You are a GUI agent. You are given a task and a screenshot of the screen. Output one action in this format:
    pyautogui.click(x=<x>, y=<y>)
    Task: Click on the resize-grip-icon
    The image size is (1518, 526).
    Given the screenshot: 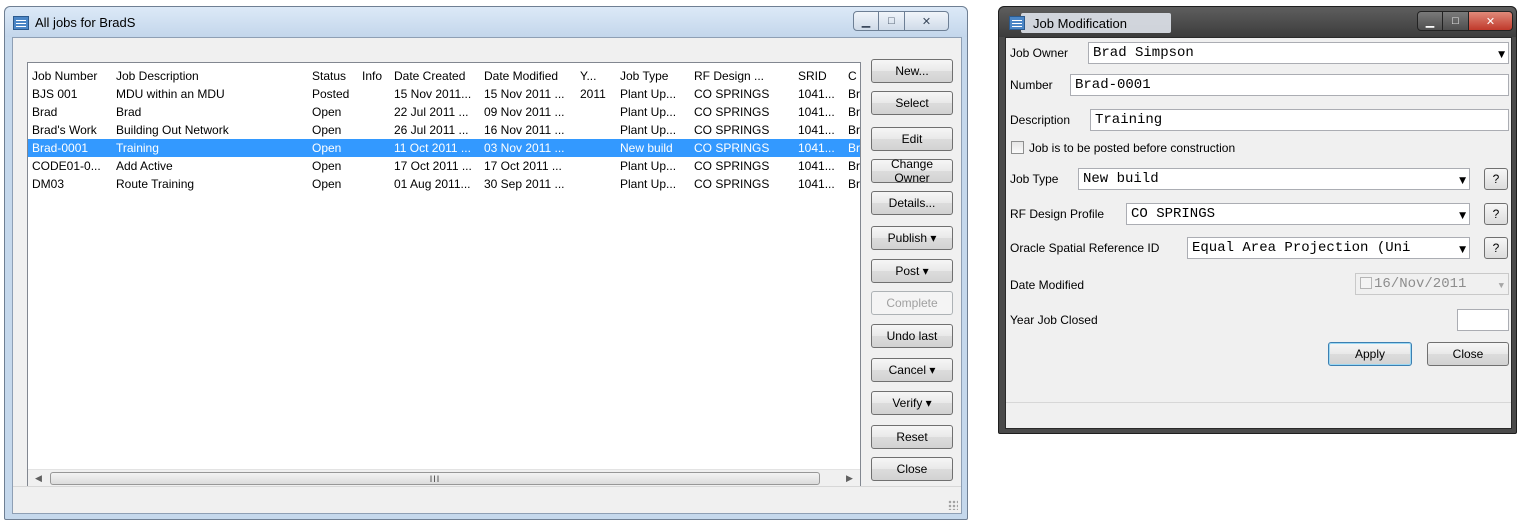 What is the action you would take?
    pyautogui.click(x=953, y=505)
    